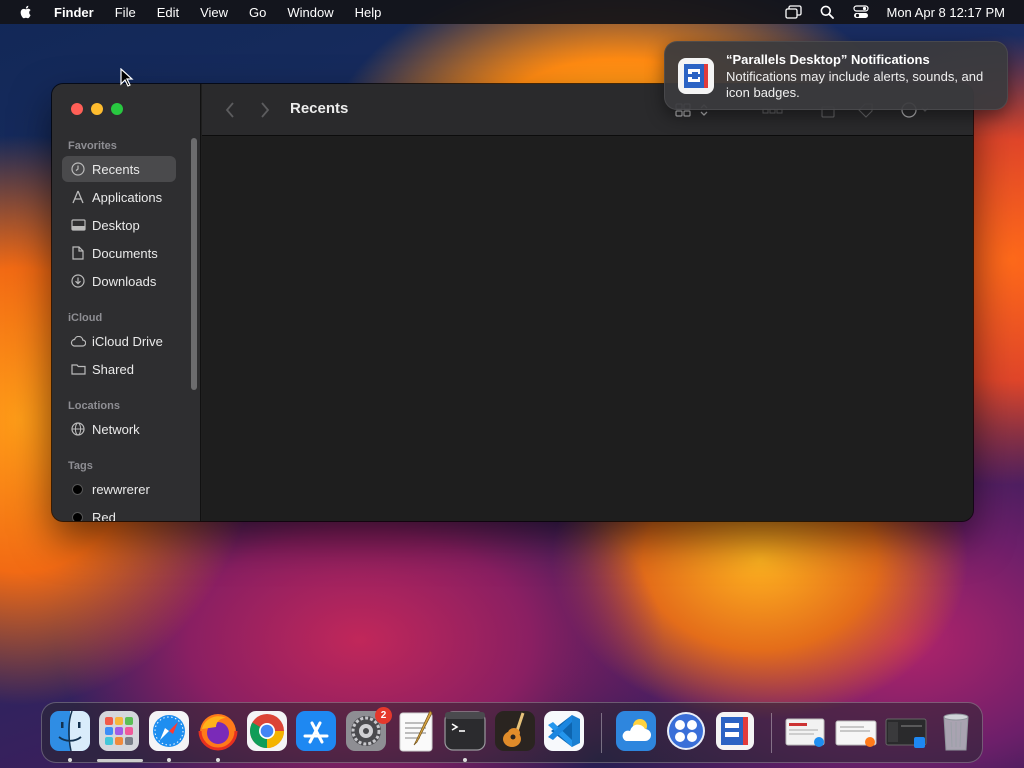 This screenshot has width=1024, height=768. Describe the element at coordinates (85, 318) in the screenshot. I see `sidebar-section-icloud: iCloud` at that location.